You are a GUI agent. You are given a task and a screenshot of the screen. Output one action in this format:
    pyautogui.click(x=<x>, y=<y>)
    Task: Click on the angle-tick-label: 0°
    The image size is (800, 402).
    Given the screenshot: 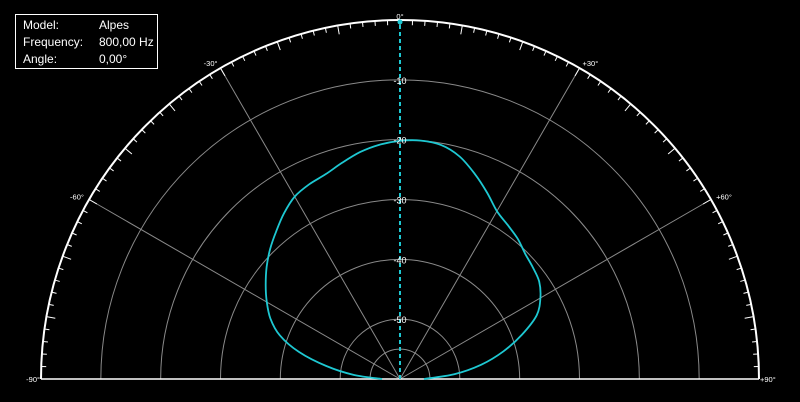 What is the action you would take?
    pyautogui.click(x=399, y=16)
    